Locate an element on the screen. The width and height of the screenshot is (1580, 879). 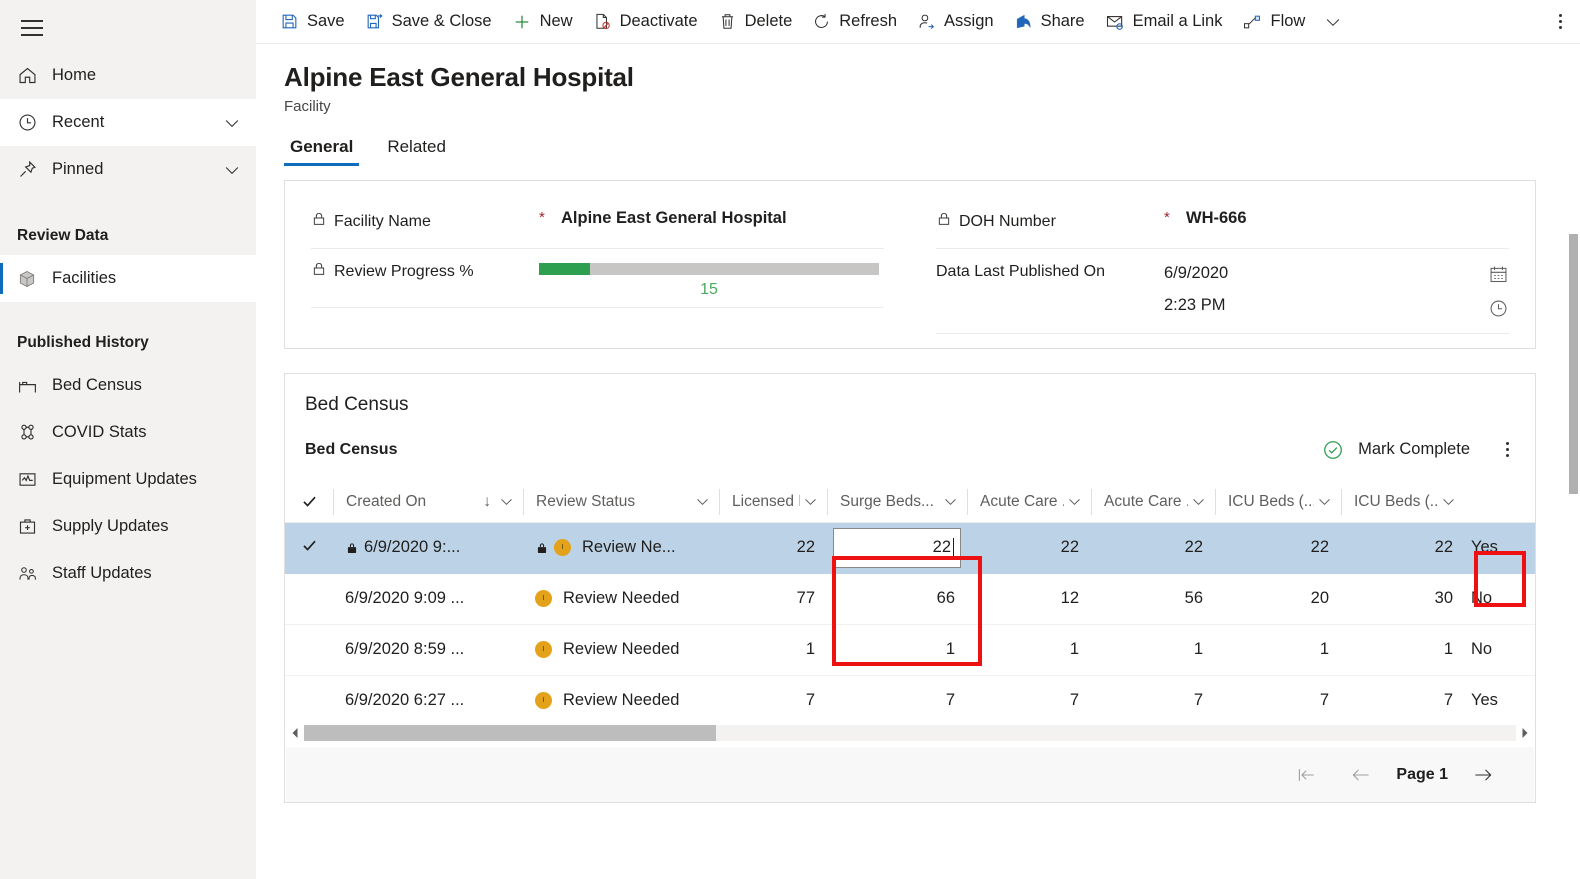
sidebar-item-bed-census: Bed Census is located at coordinates (128, 385).